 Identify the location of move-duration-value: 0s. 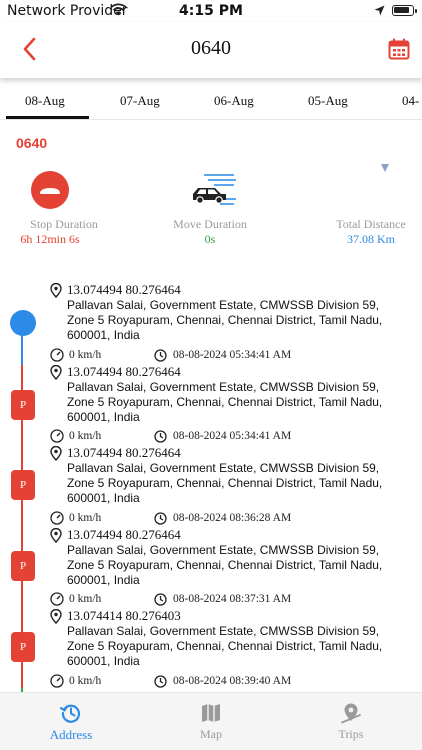
(210, 239).